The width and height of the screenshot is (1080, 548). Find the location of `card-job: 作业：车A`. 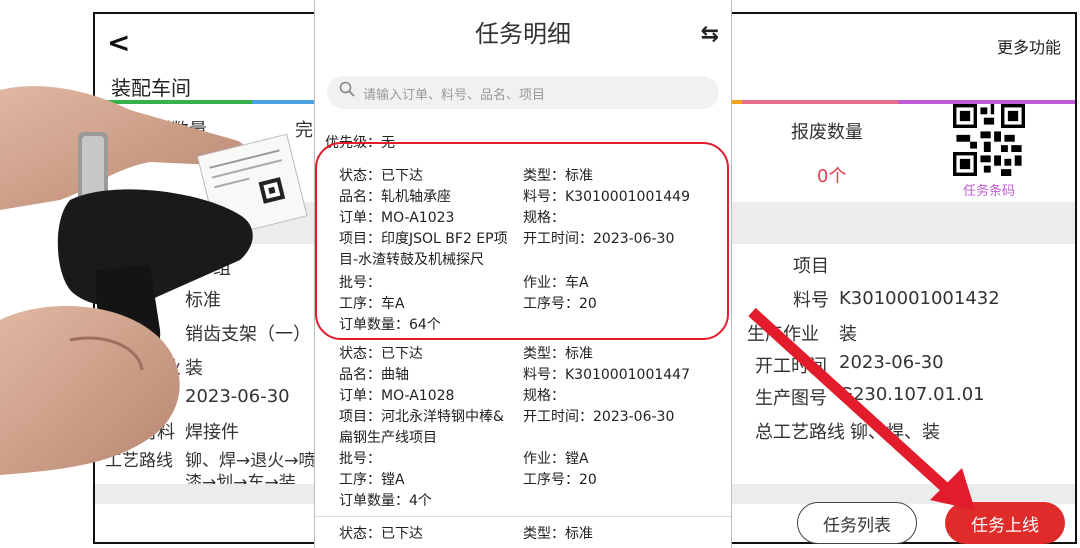

card-job: 作业：车A is located at coordinates (556, 283).